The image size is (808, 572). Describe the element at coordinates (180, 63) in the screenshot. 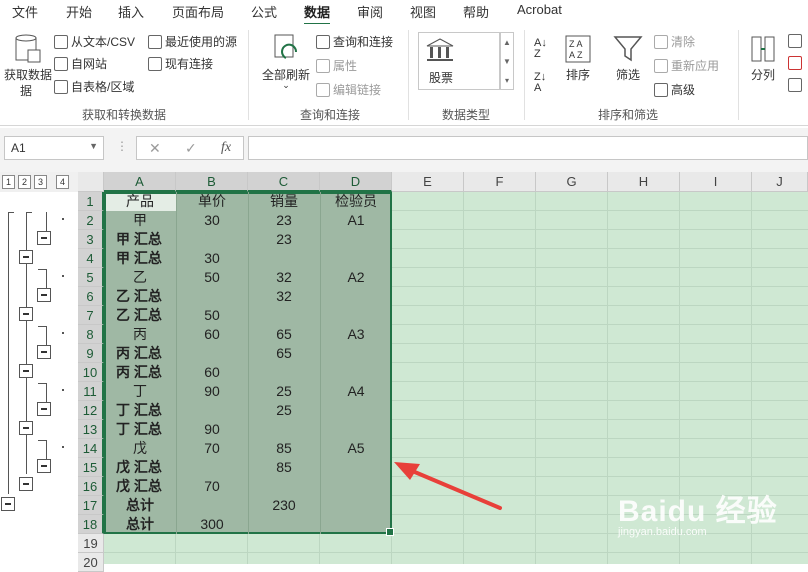

I see `existing-connections-button: 现有连接` at that location.